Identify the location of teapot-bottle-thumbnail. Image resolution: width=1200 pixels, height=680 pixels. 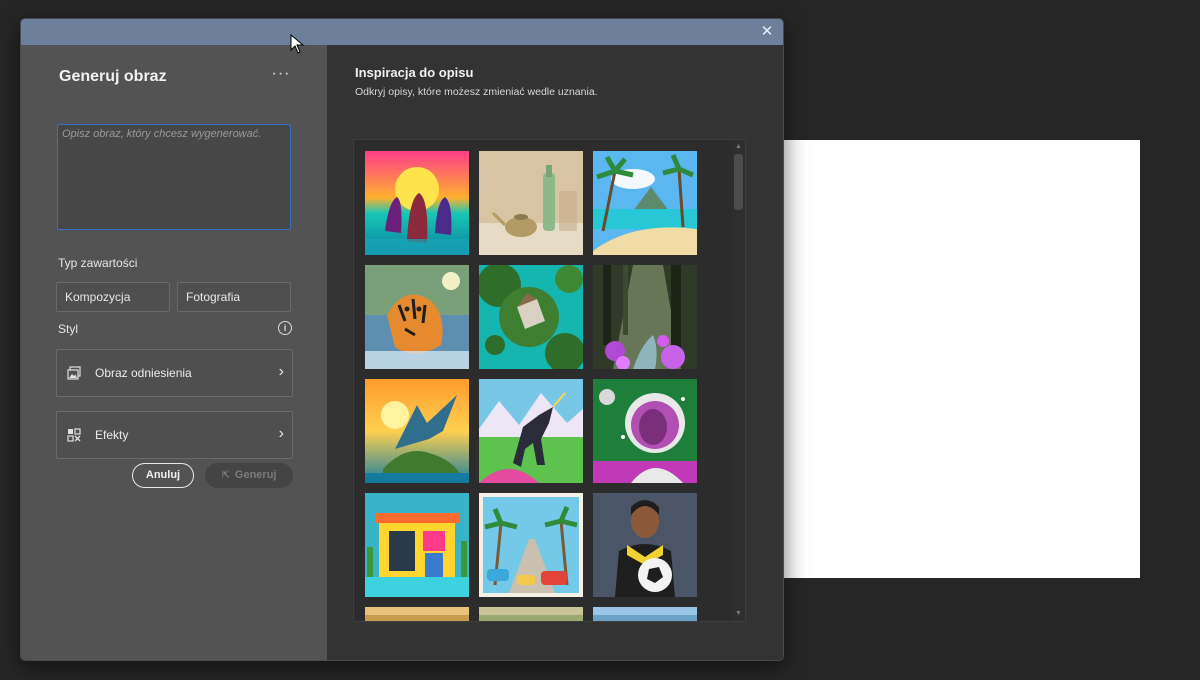
(531, 203).